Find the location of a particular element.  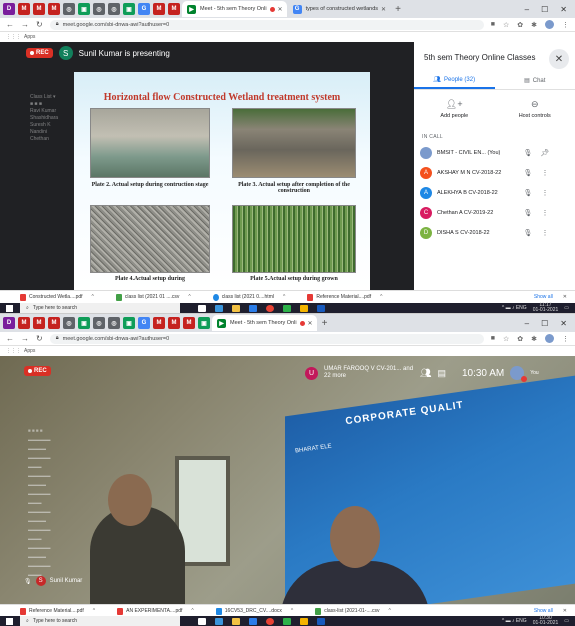

tray-clock: 10:30 01-01-2021 is located at coordinates (546, 621).